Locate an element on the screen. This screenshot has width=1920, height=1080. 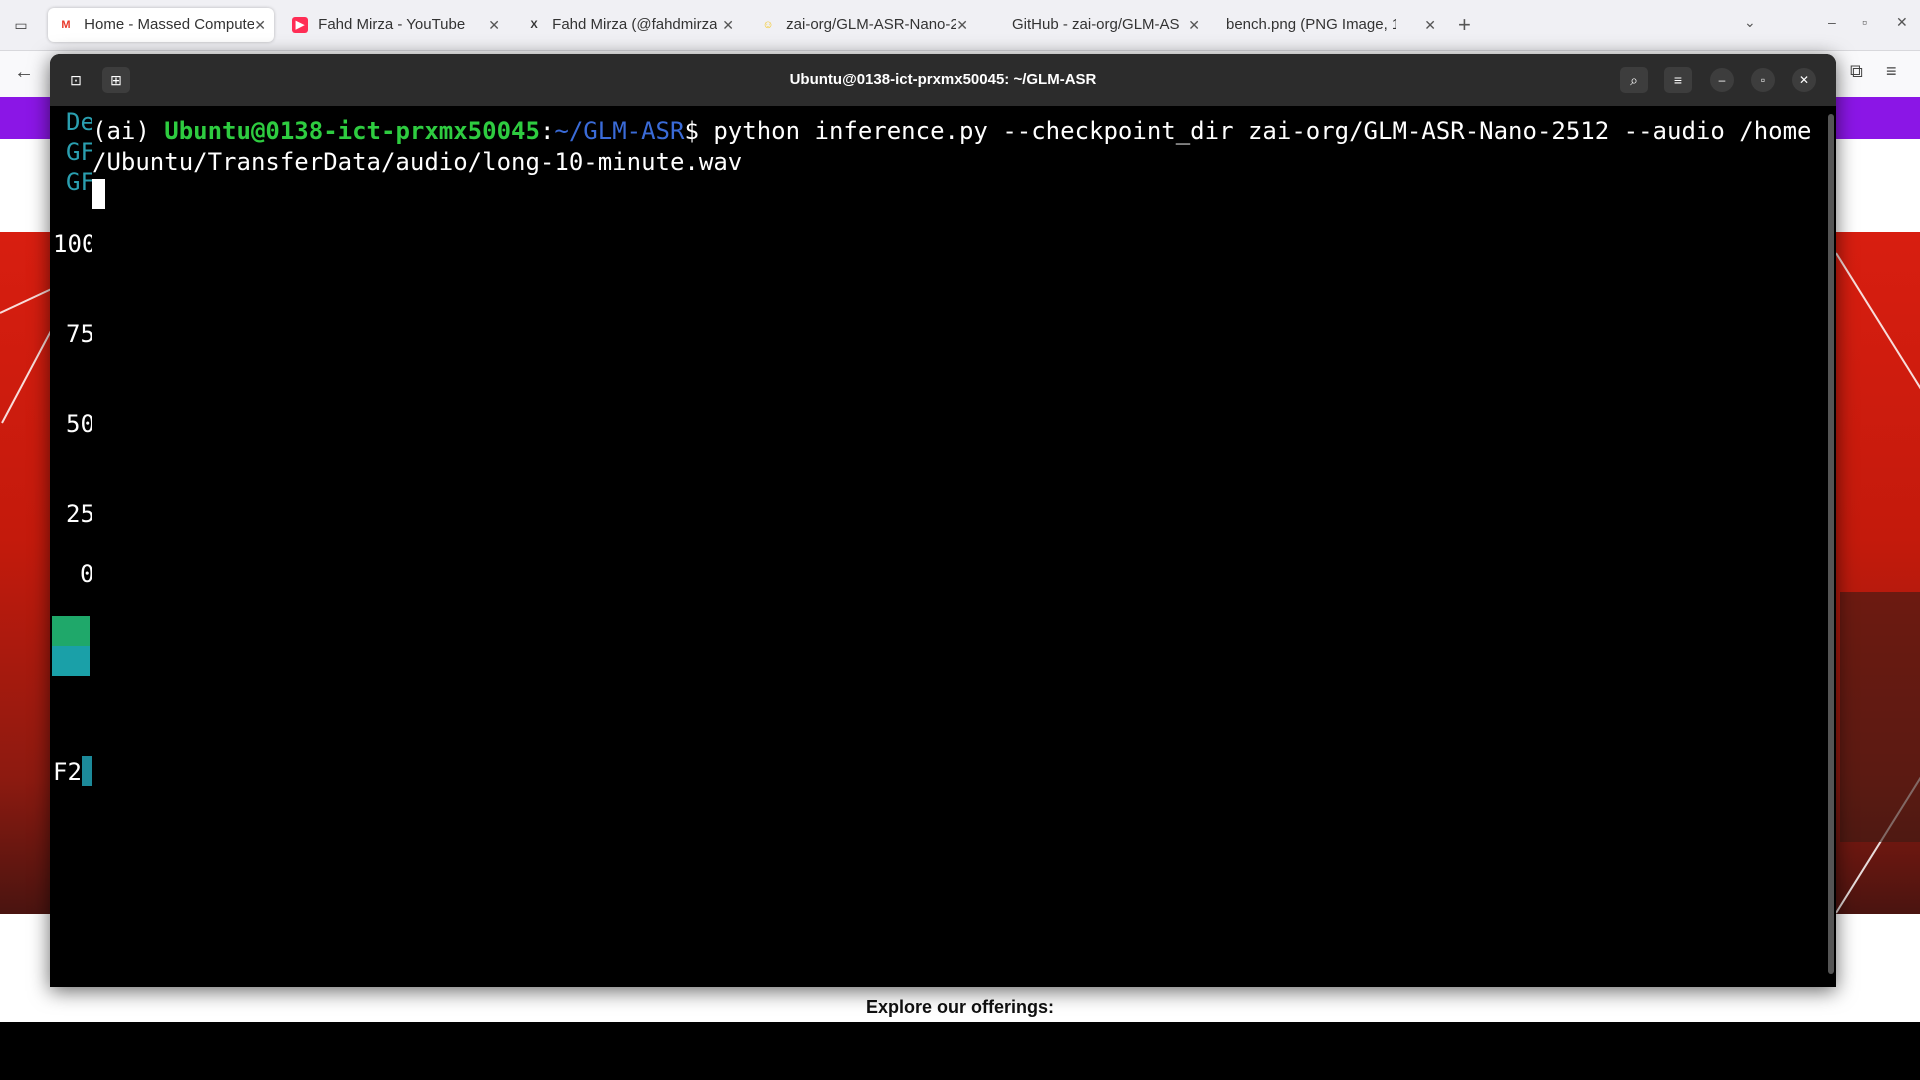
x-favicon-icon: X is located at coordinates (534, 25).